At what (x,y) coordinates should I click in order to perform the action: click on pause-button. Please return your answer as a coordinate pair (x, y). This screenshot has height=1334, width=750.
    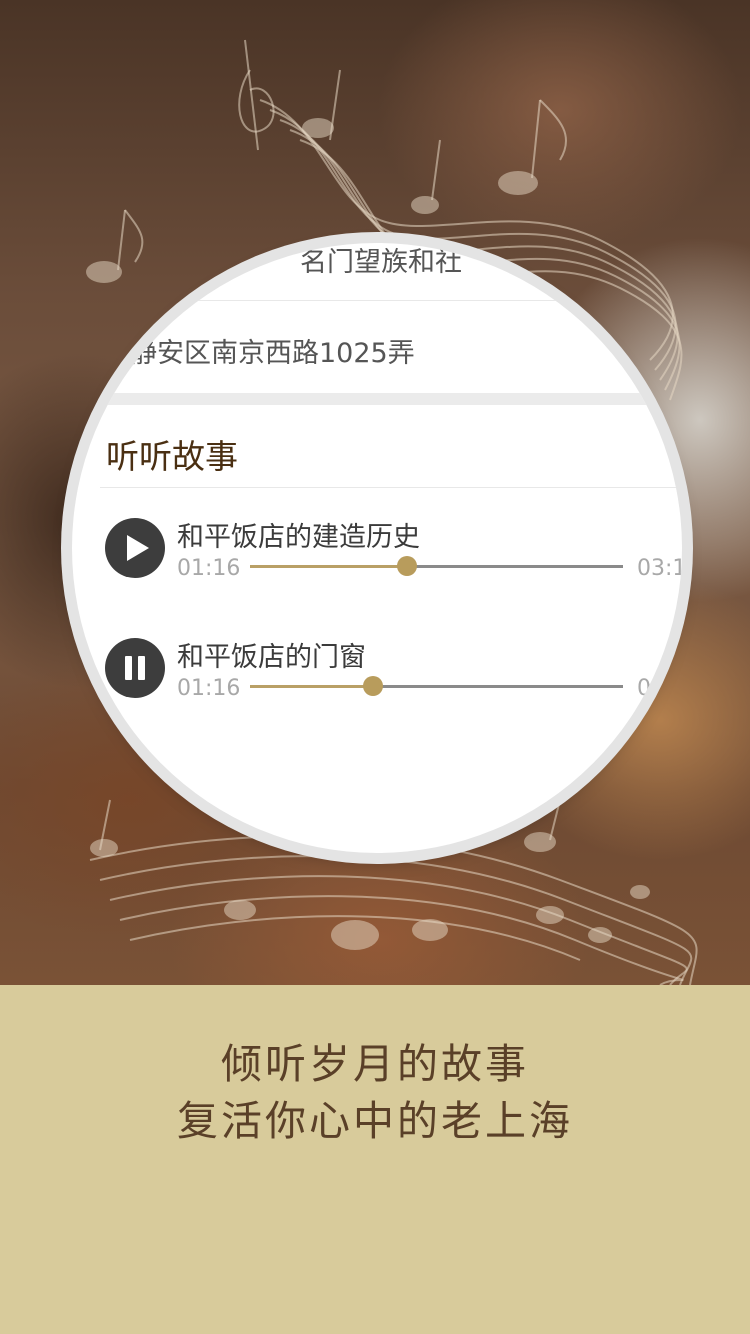
    Looking at the image, I should click on (135, 668).